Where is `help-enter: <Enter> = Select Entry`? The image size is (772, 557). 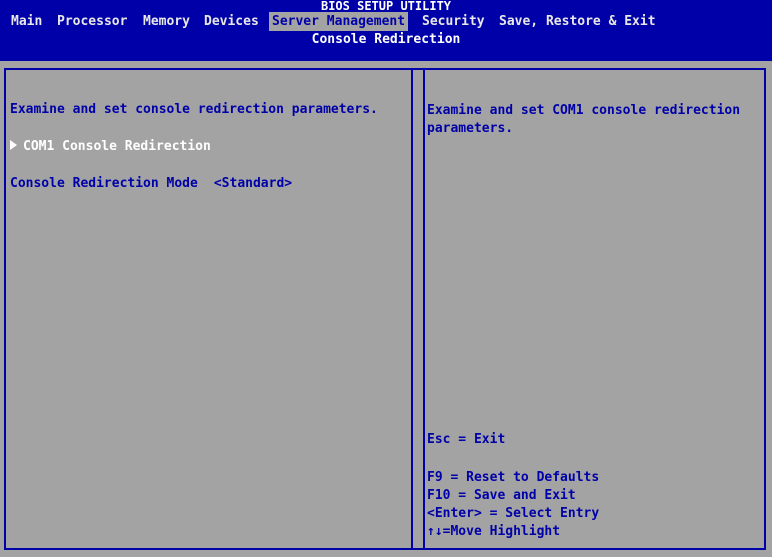 help-enter: <Enter> = Select Entry is located at coordinates (513, 513).